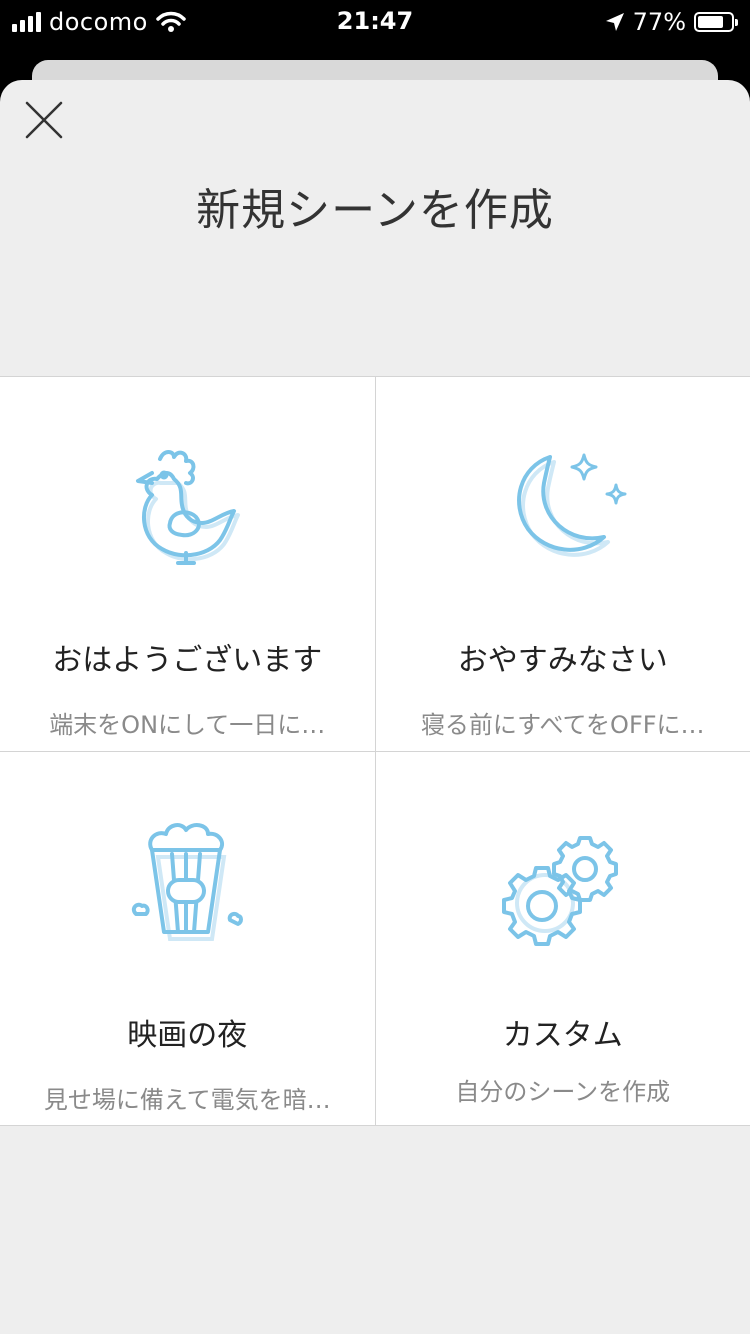 This screenshot has width=750, height=1334. What do you see at coordinates (659, 22) in the screenshot?
I see `battery-percent: 77%` at bounding box center [659, 22].